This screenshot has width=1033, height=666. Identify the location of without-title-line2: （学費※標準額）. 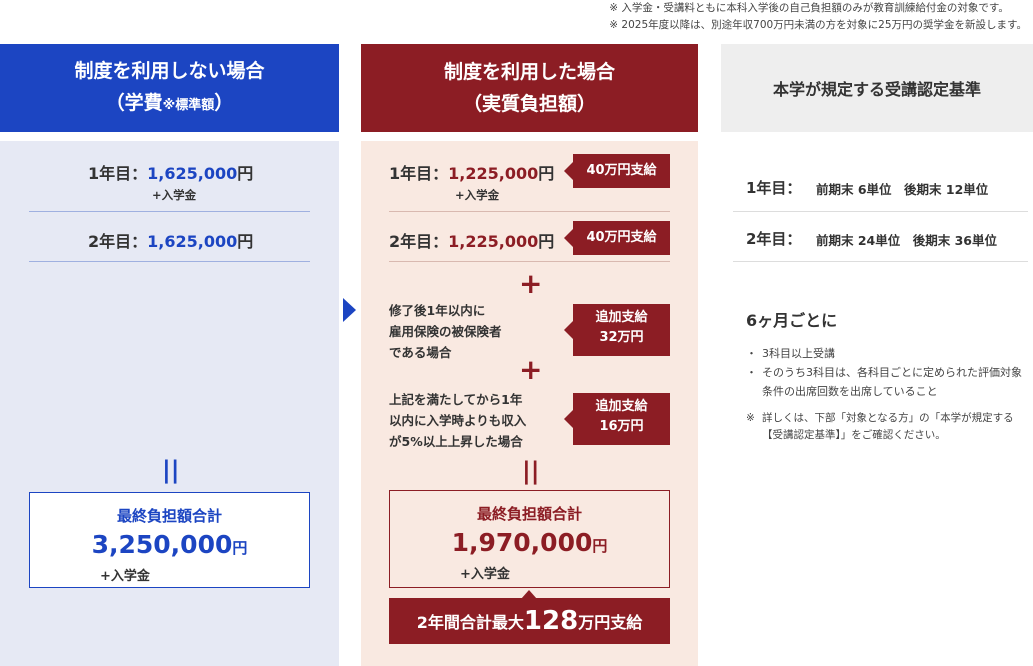
(170, 104).